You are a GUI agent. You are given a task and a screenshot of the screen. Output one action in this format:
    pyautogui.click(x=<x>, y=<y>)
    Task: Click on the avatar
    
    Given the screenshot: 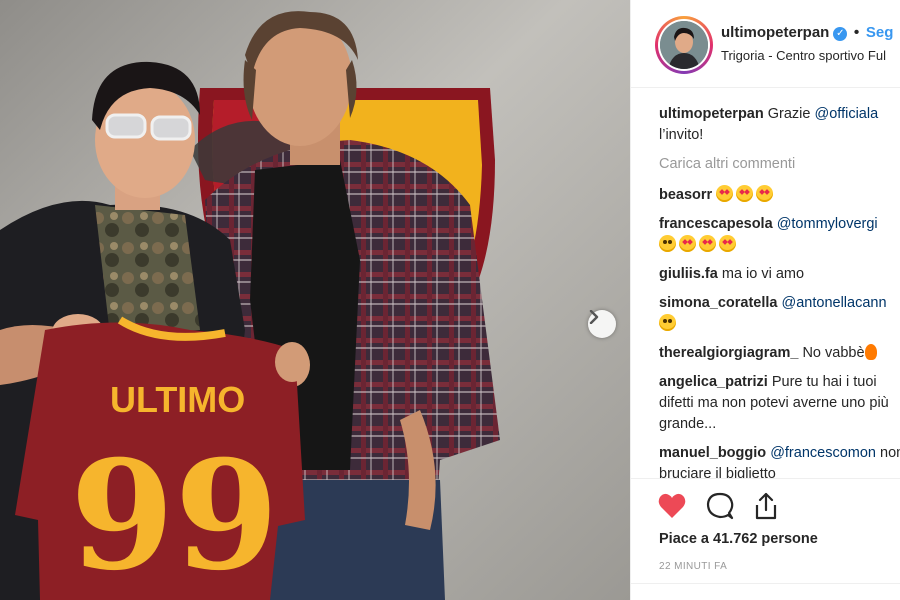 What is the action you would take?
    pyautogui.click(x=684, y=45)
    